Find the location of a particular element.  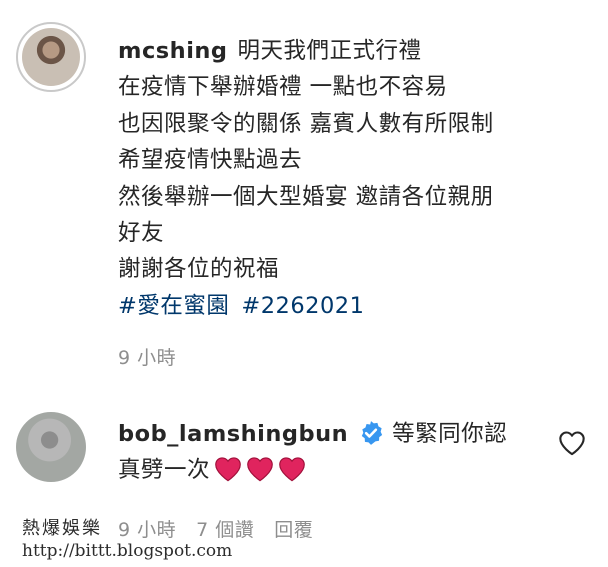

caption-line-1: mcshing 明天我們正式行禮 is located at coordinates (348, 51).